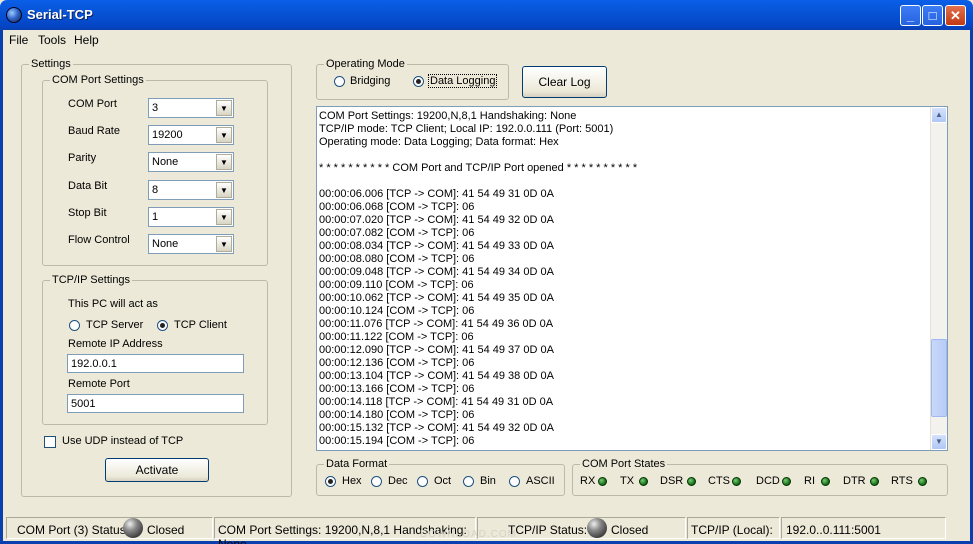 The width and height of the screenshot is (973, 544). I want to click on log-line: 00:00:10.124 [COM -> TCP]: 06, so click(397, 311).